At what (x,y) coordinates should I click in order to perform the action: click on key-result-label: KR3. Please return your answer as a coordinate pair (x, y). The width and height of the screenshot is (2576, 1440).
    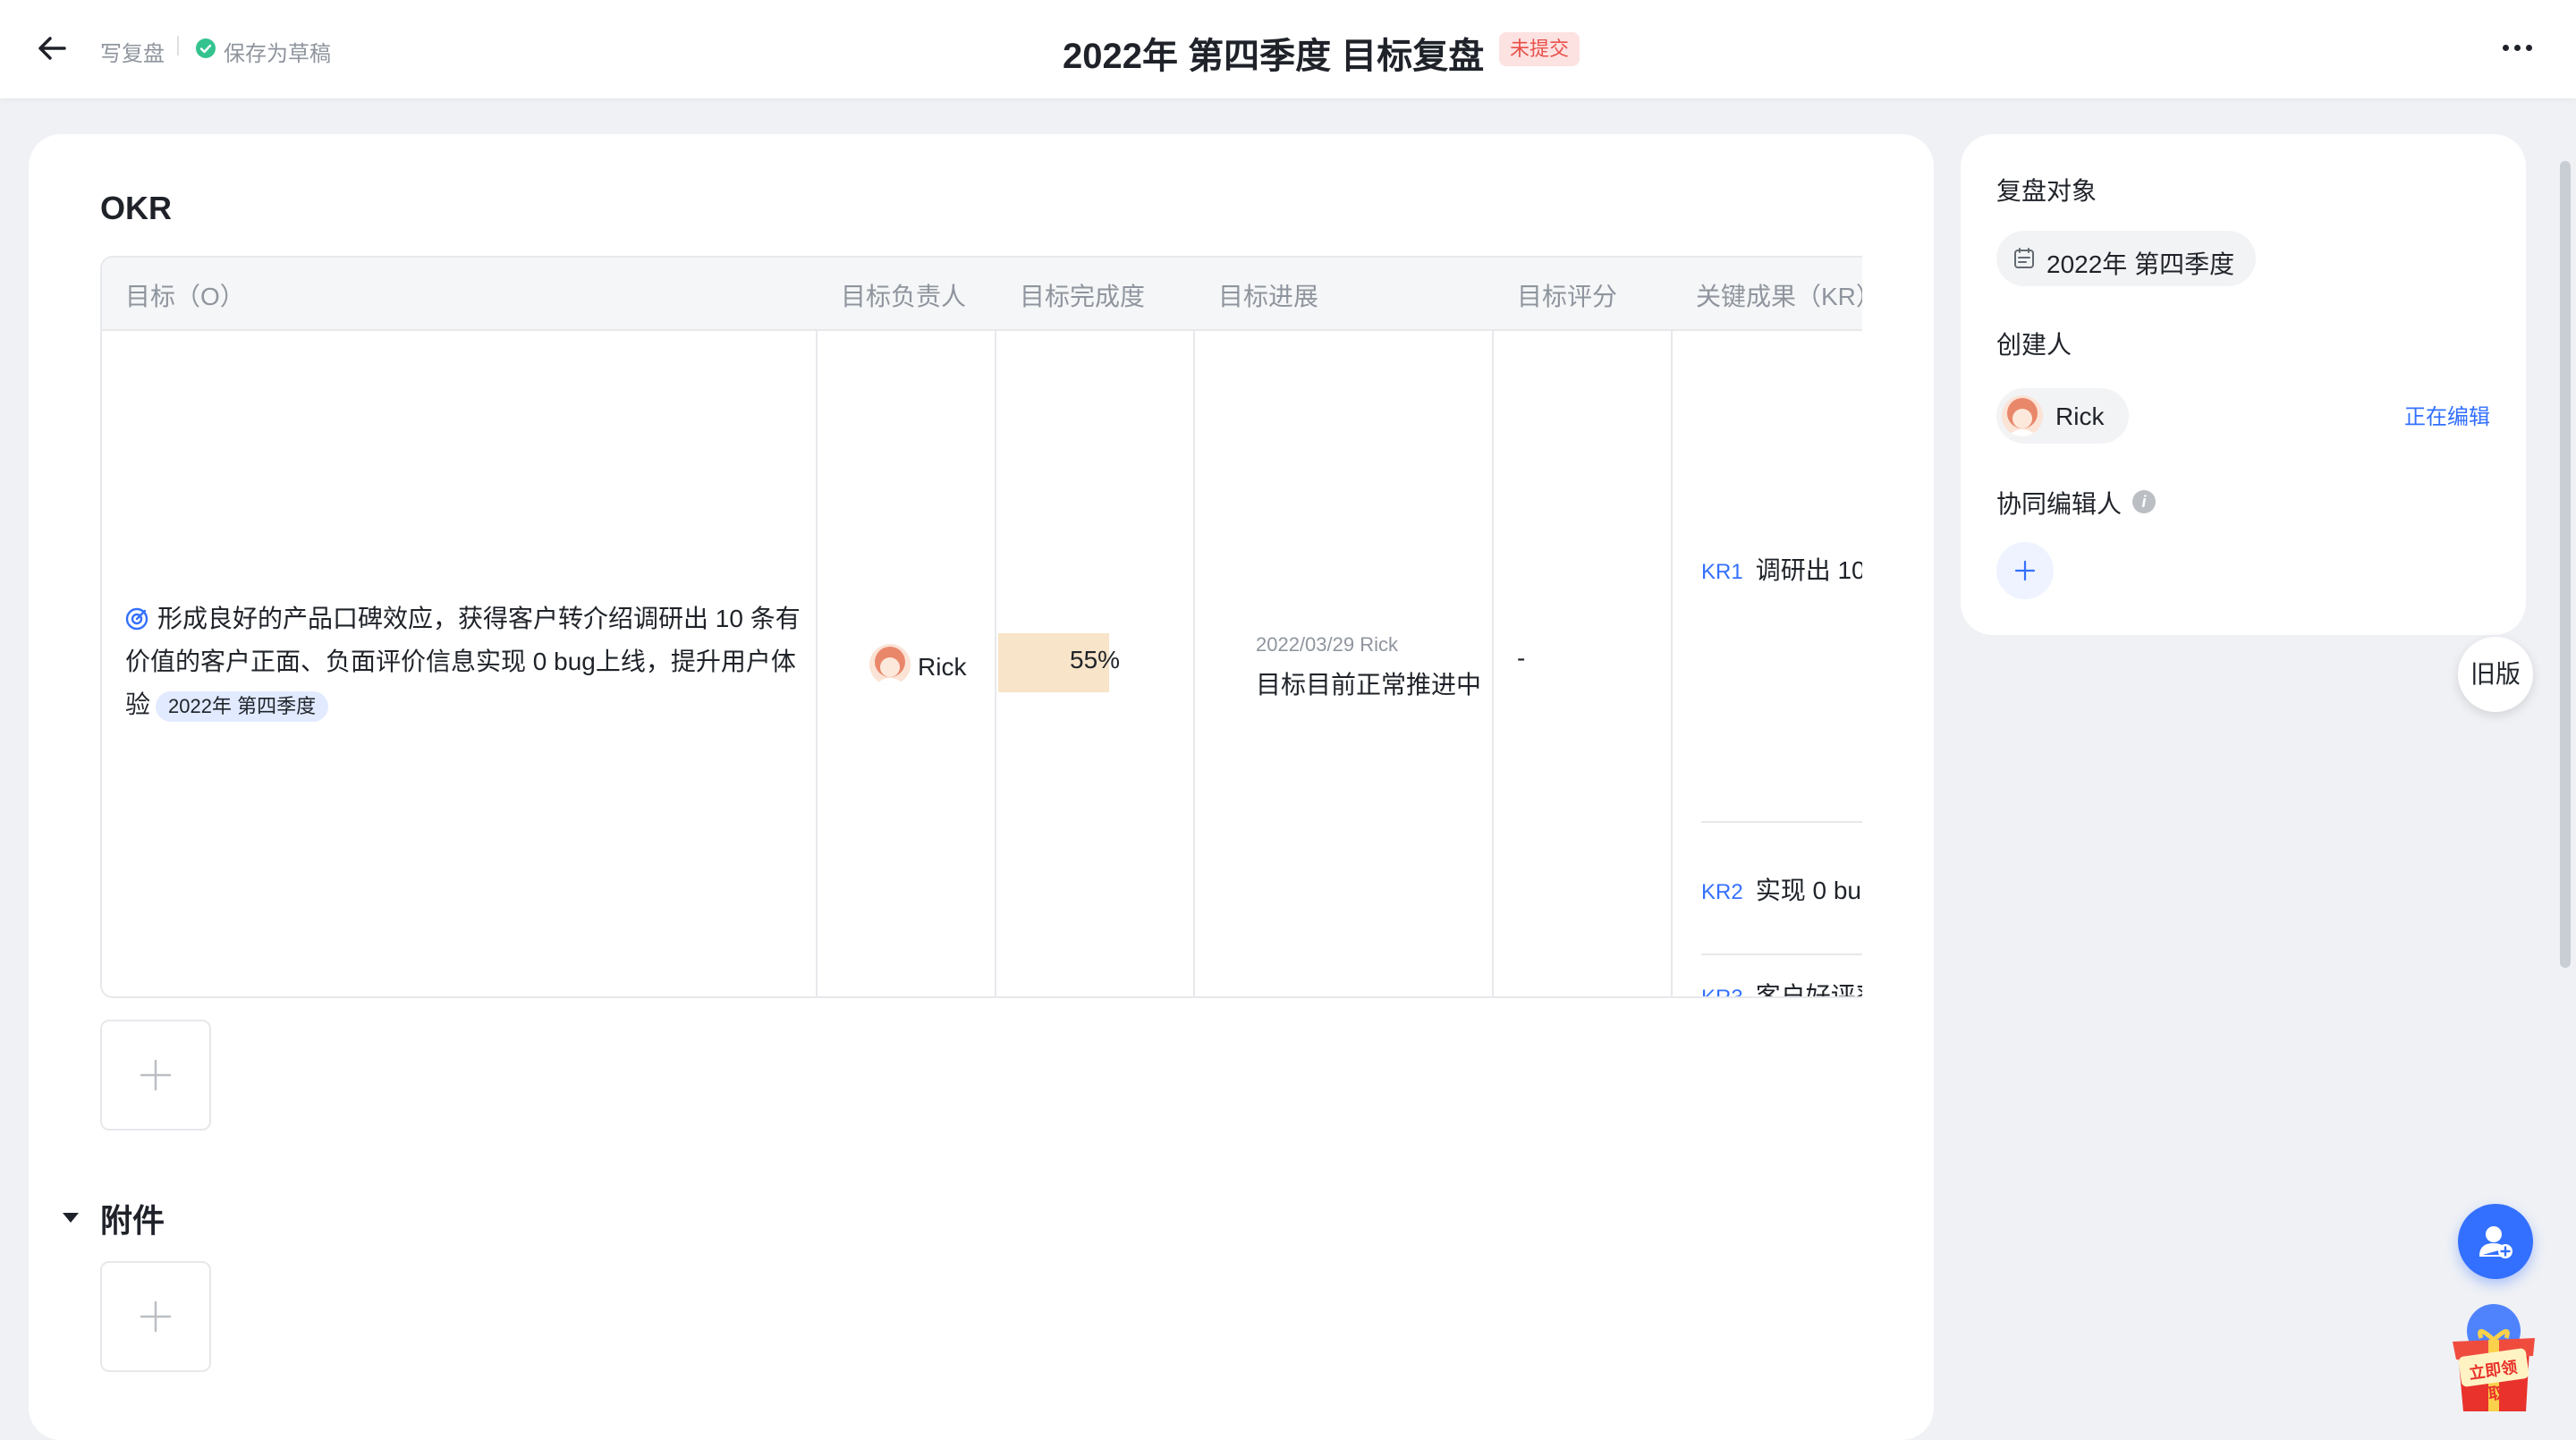
    Looking at the image, I should click on (1722, 992).